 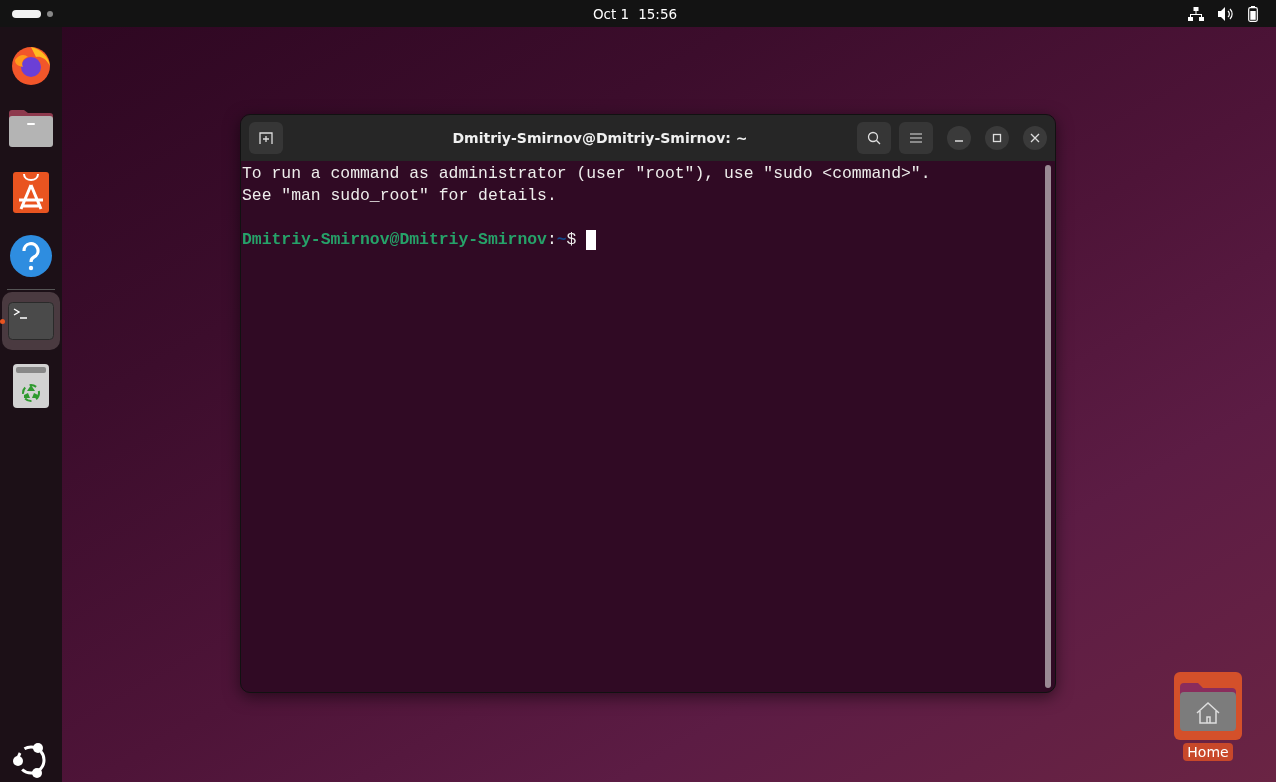 I want to click on menu-icon, so click(x=916, y=138).